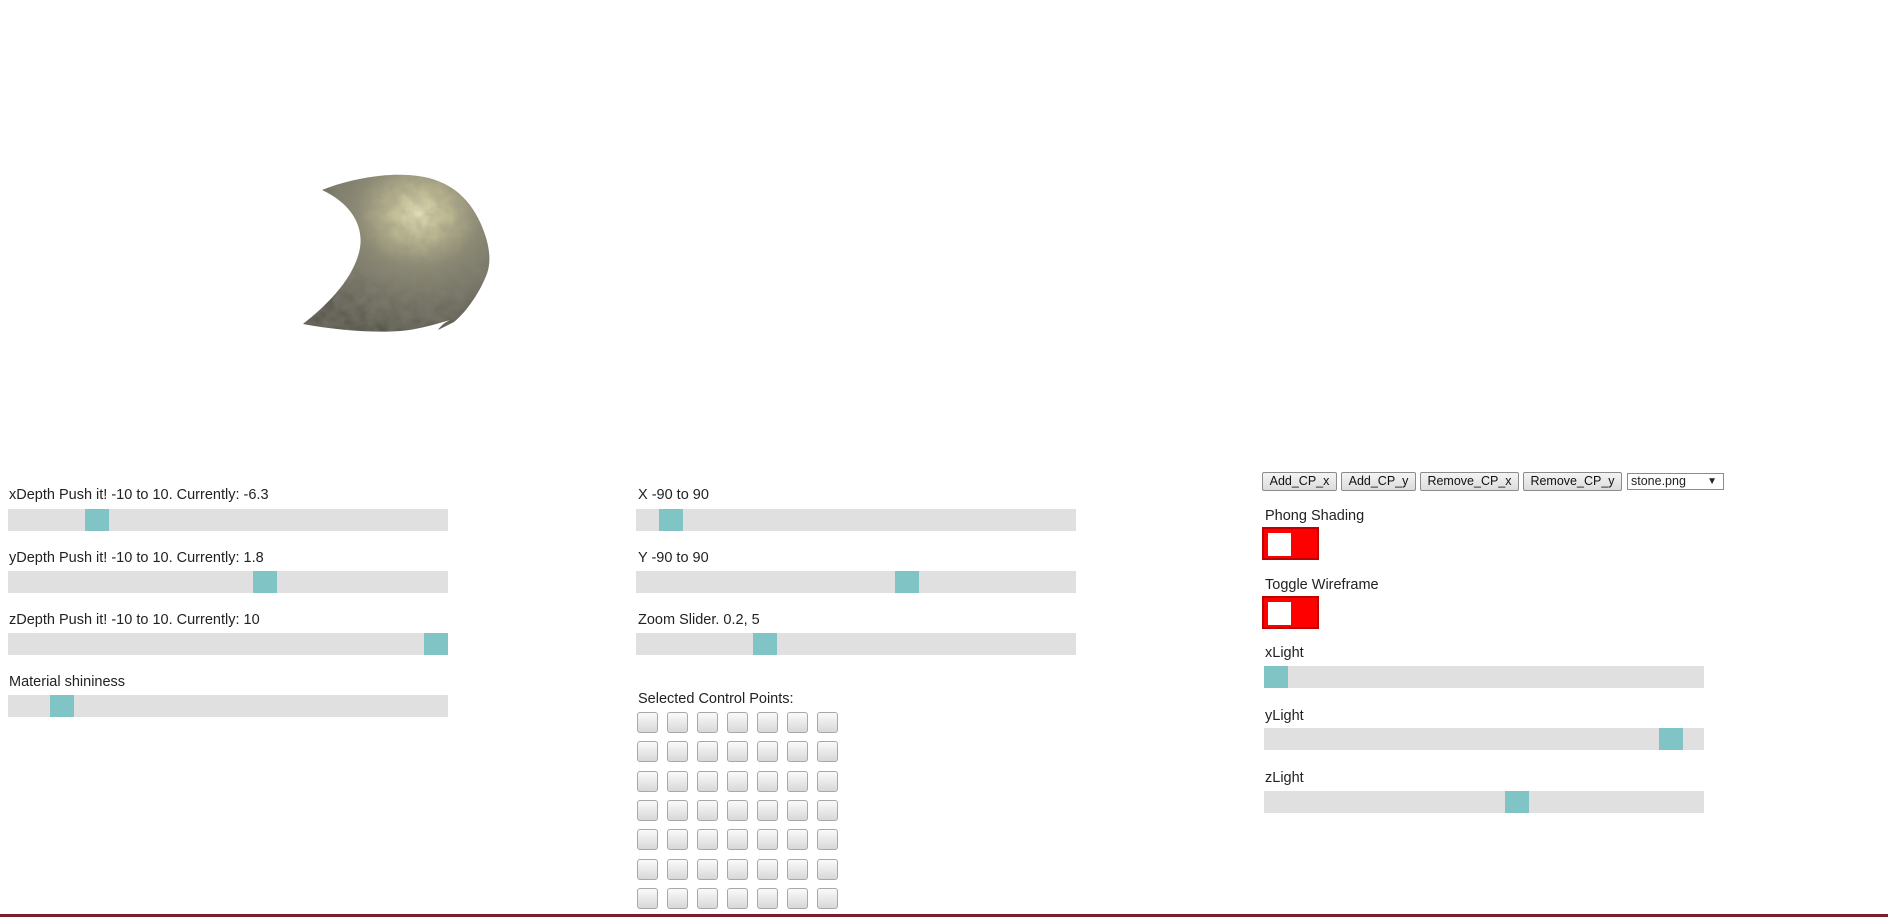  I want to click on add-cp-y-button: Add_CP_y, so click(1378, 481).